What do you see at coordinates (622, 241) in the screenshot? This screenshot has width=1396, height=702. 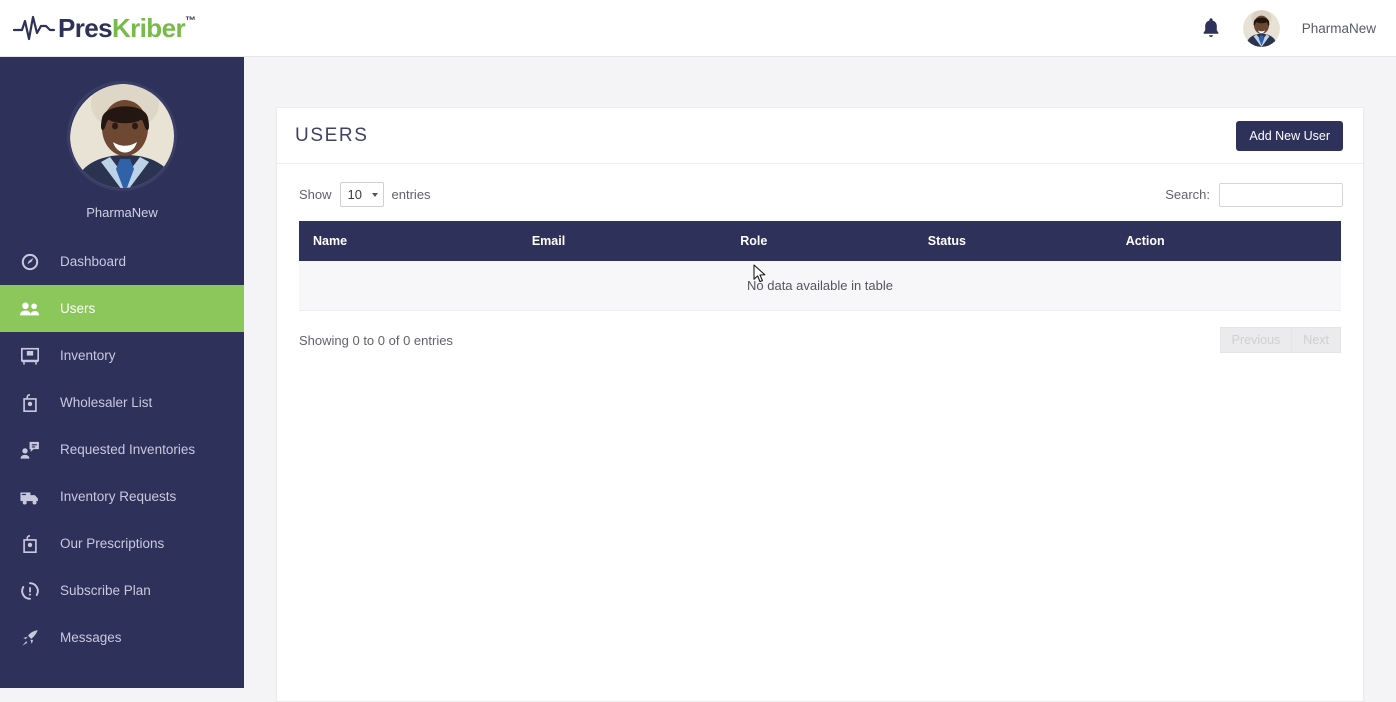 I see `column-header-email: Email` at bounding box center [622, 241].